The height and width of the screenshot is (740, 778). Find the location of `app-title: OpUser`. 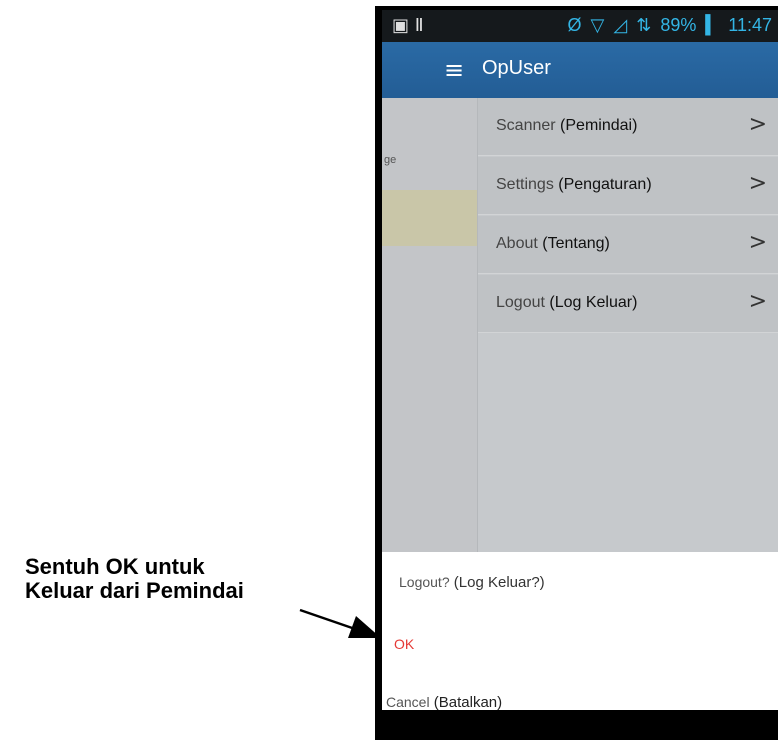

app-title: OpUser is located at coordinates (516, 68).